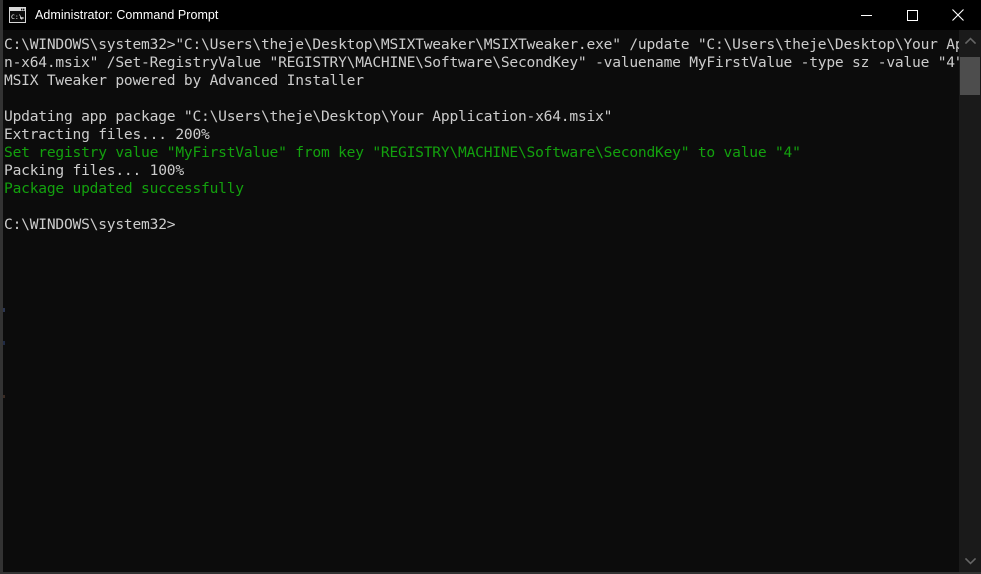 The height and width of the screenshot is (574, 981). I want to click on terminal-line: Extracting files... 200%, so click(107, 134).